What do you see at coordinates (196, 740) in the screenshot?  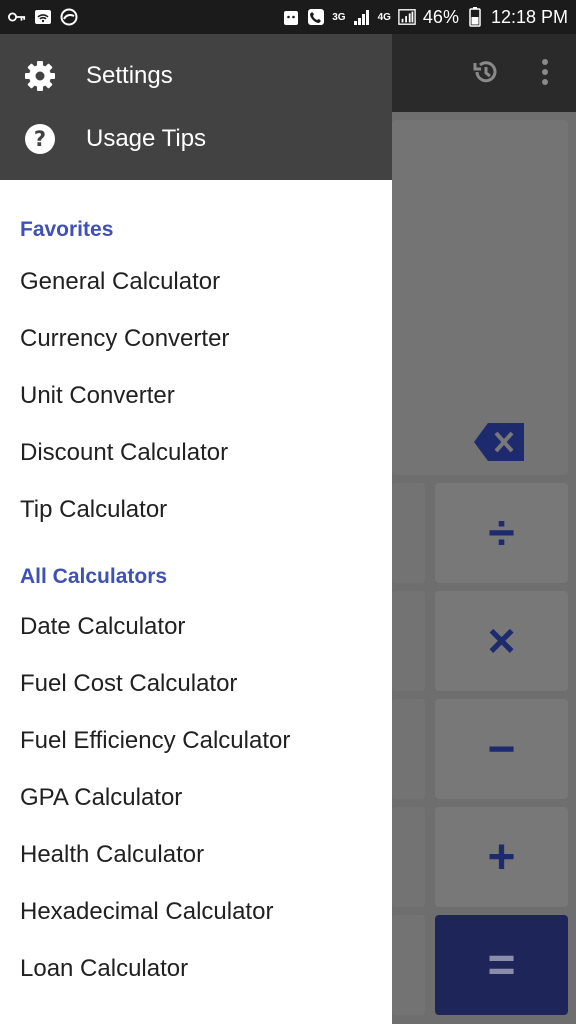 I see `drawer-item-fuel-efficiency-calculator: Fuel Efficiency Calculator` at bounding box center [196, 740].